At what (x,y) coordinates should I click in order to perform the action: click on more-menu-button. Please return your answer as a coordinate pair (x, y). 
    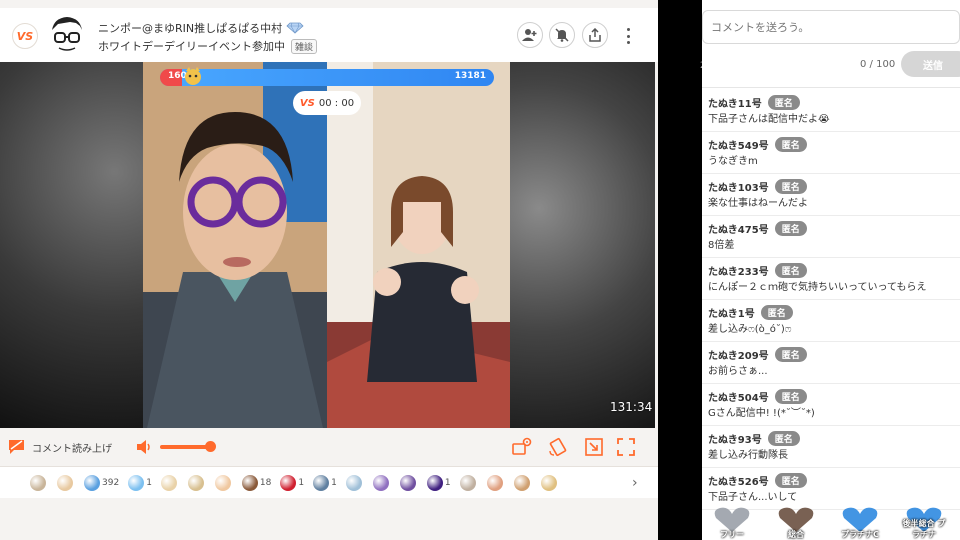
    Looking at the image, I should click on (628, 36).